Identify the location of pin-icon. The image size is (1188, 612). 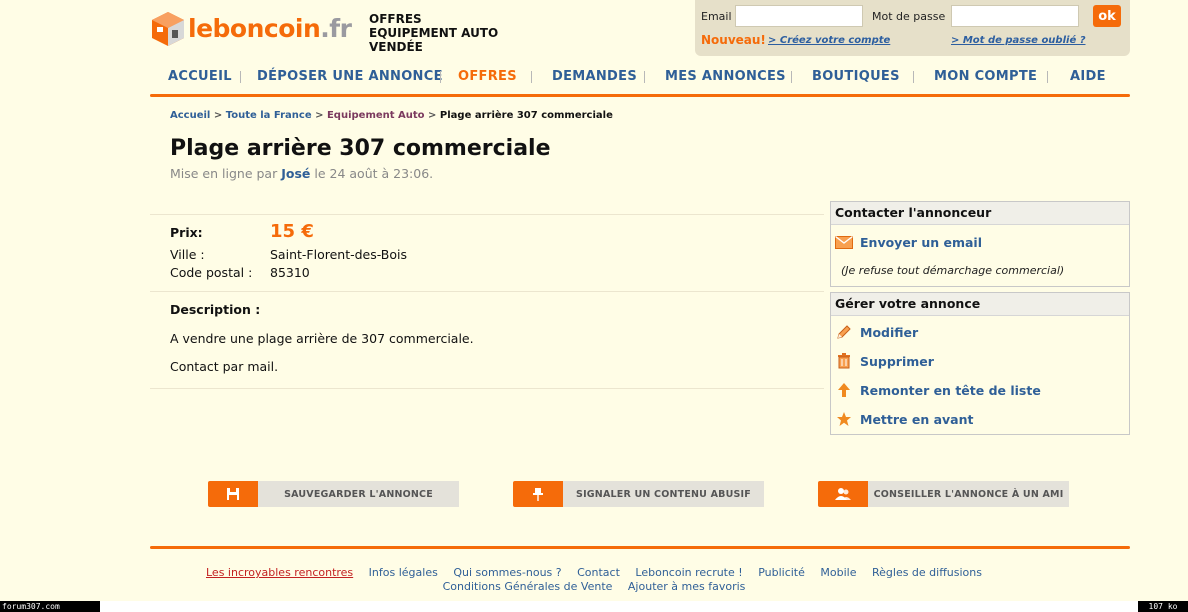
(538, 494).